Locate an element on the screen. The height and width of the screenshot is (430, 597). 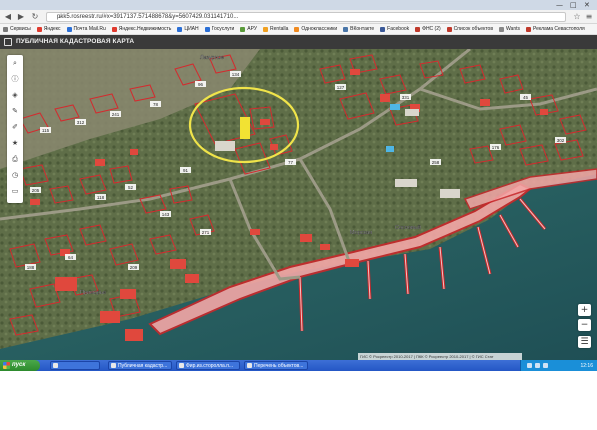
start-label: пуск is located at coordinates (19, 365).